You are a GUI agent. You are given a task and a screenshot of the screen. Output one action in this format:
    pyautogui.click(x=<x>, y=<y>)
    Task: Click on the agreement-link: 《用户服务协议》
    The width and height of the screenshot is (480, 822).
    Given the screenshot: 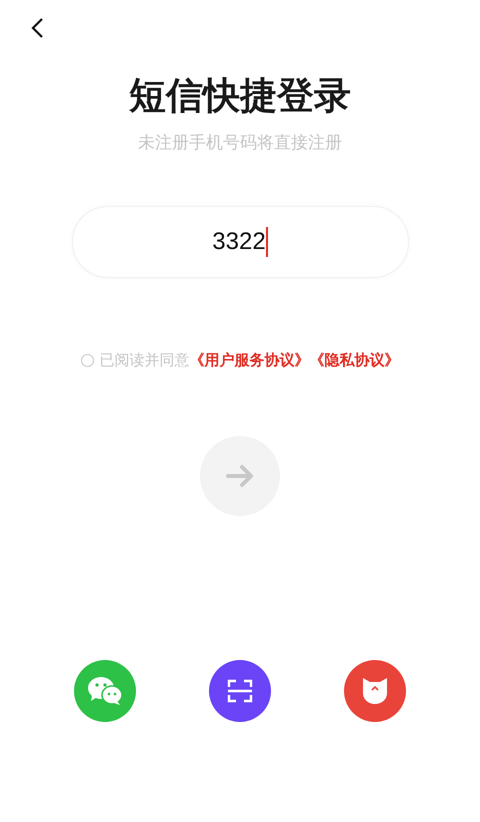 What is the action you would take?
    pyautogui.click(x=250, y=361)
    